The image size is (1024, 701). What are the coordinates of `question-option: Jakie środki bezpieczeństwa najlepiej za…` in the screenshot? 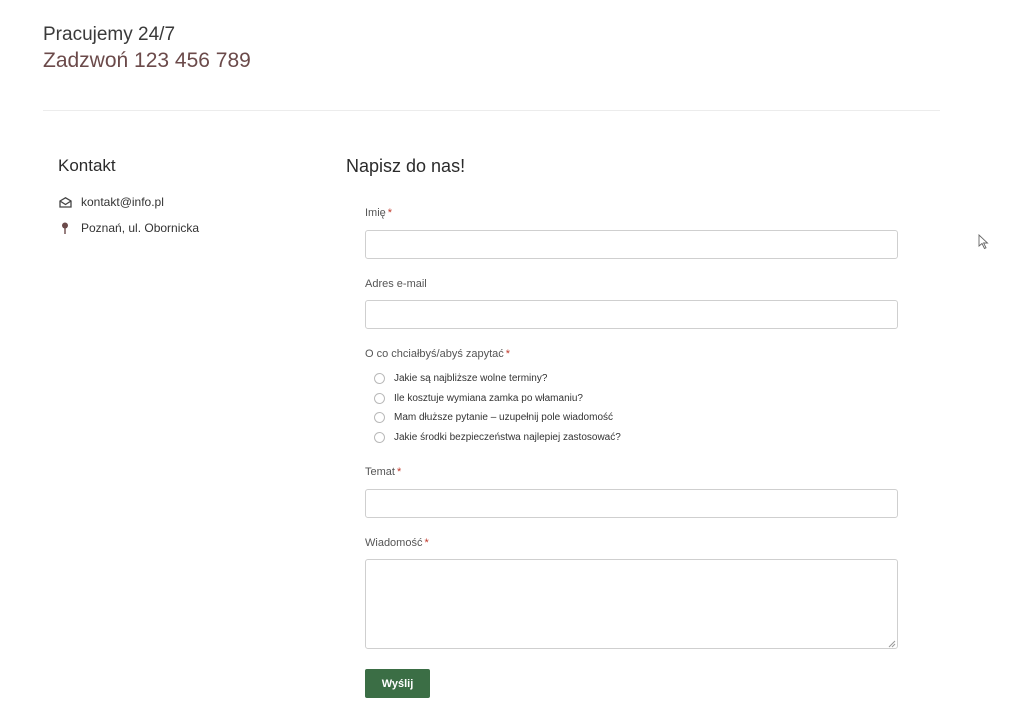 It's located at (497, 437).